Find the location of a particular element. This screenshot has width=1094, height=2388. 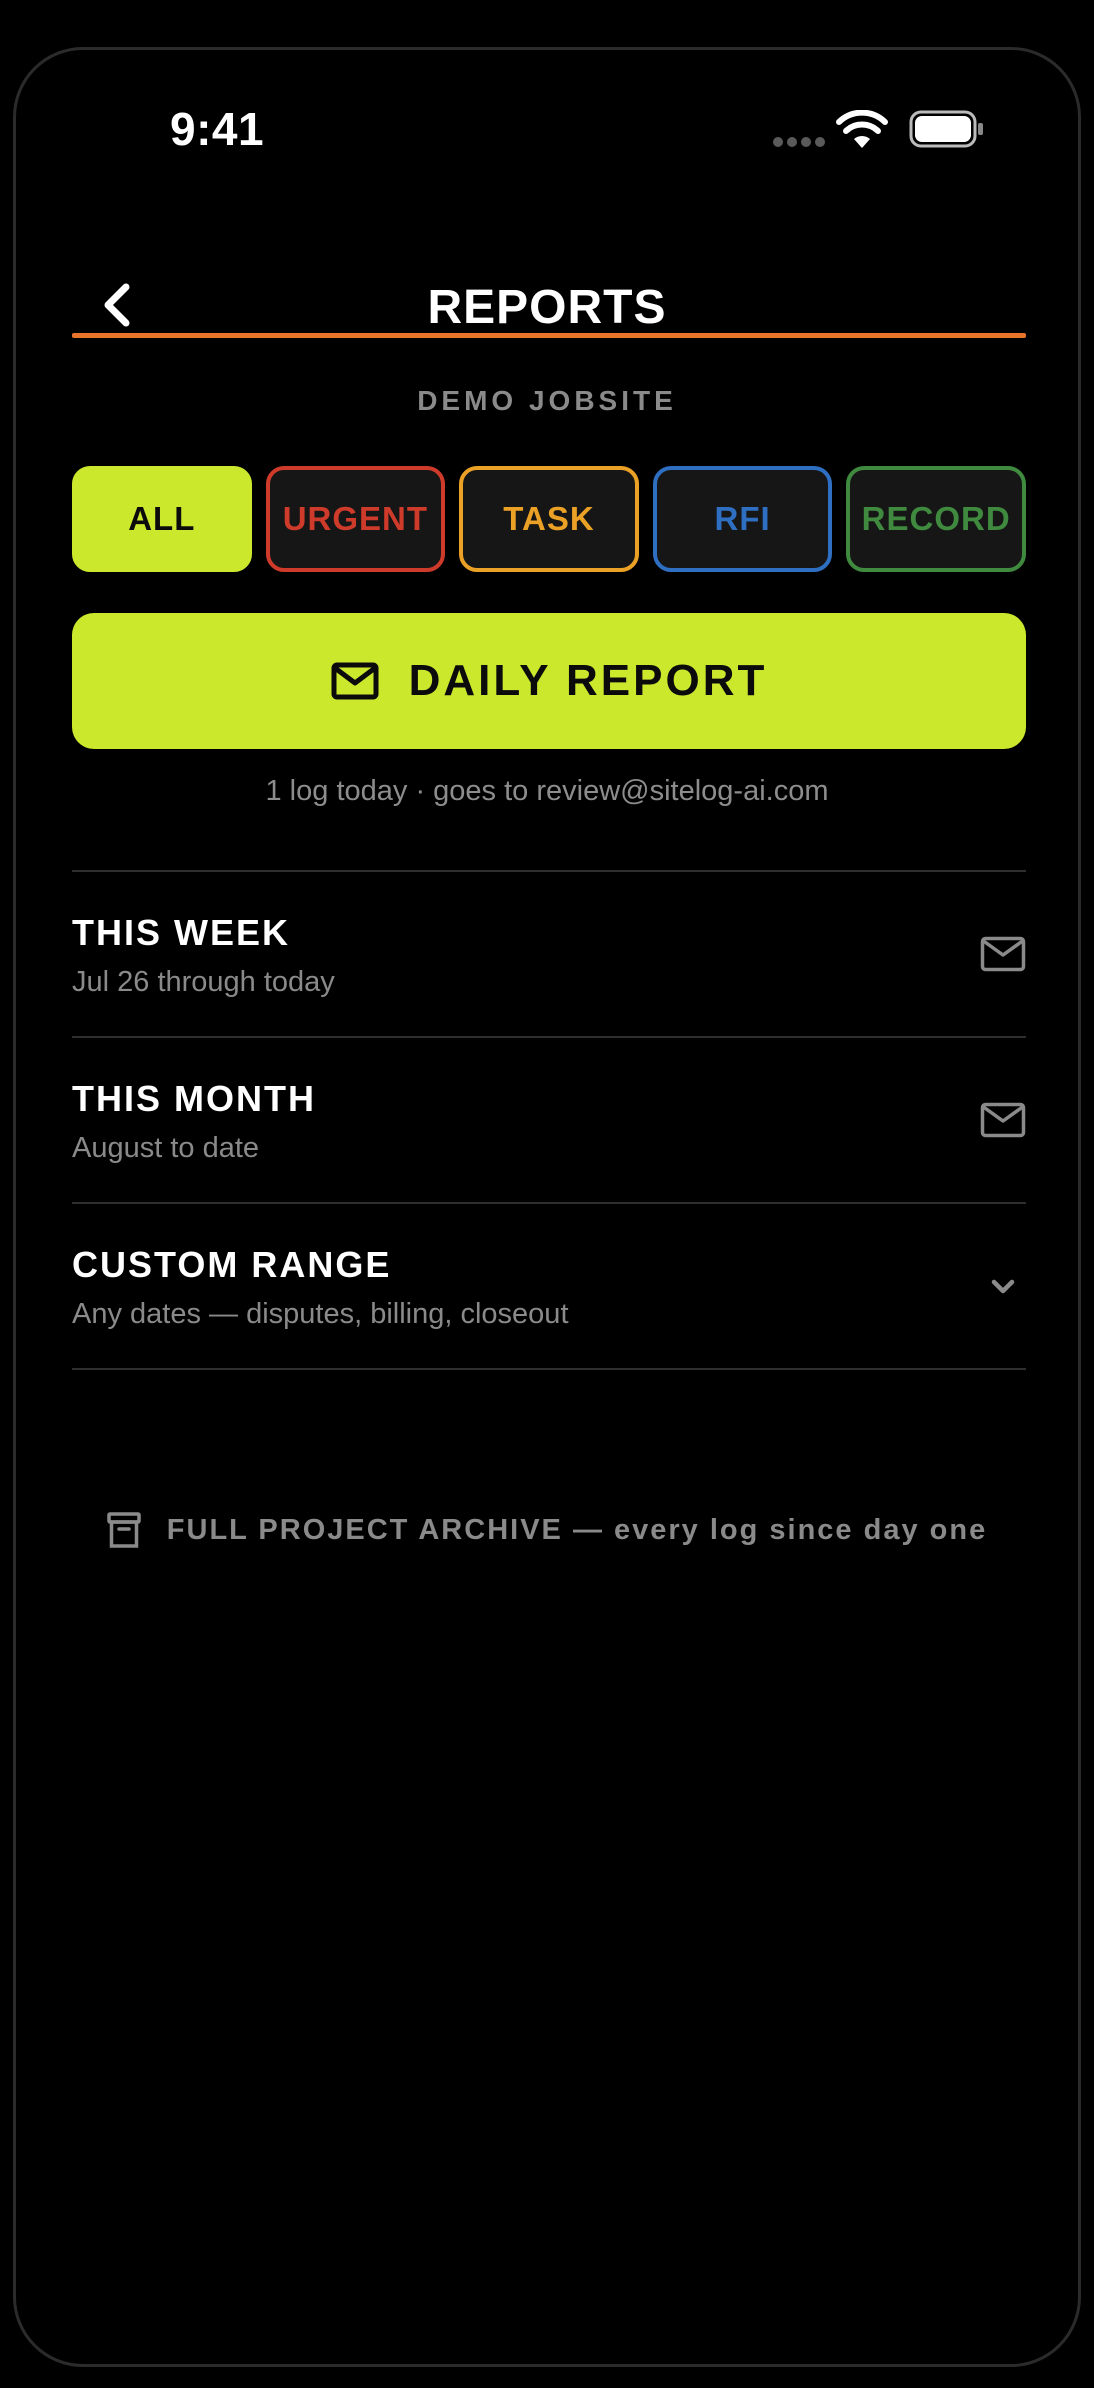

page-title: REPORTS is located at coordinates (547, 307).